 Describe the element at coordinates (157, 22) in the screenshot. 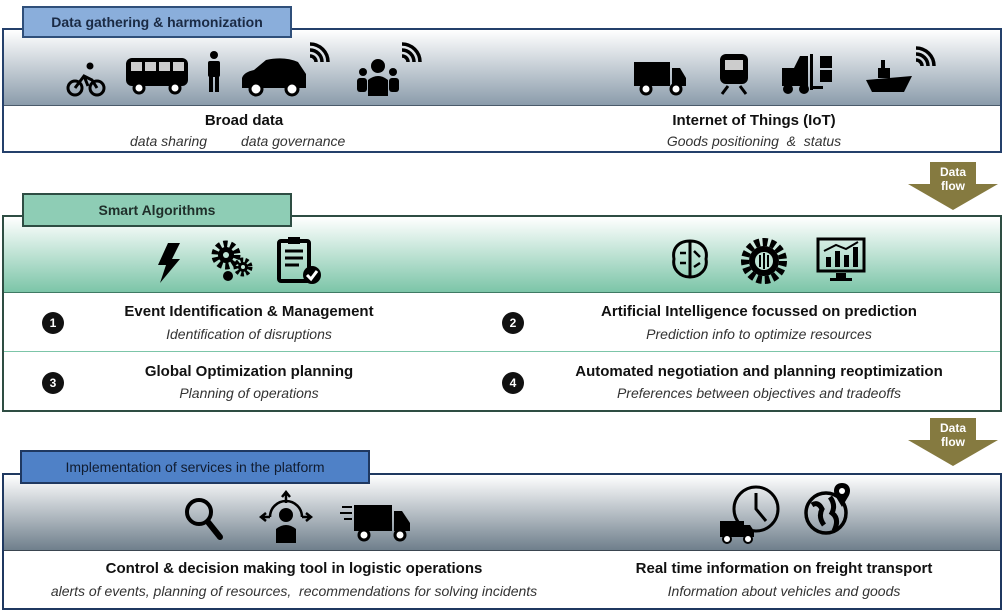

I see `section-tab-data-gathering: Data gathering & harmonization` at that location.